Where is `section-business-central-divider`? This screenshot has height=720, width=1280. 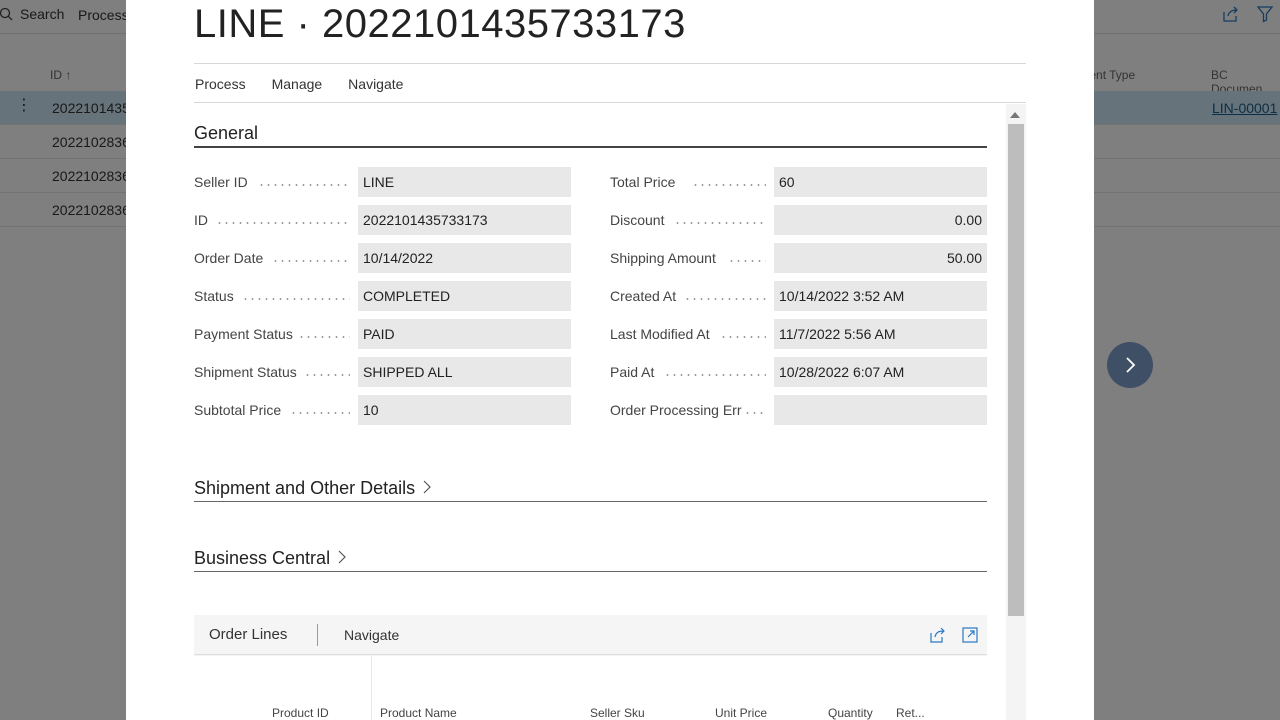
section-business-central-divider is located at coordinates (590, 571).